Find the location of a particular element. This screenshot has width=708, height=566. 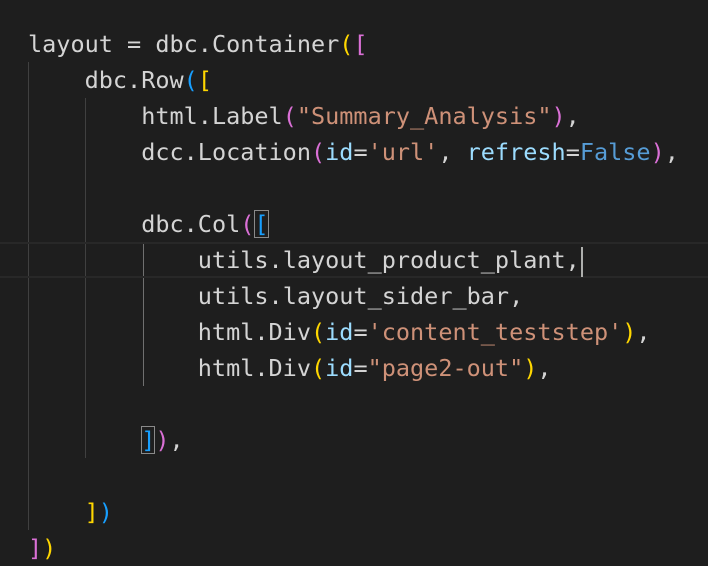

code-line: dcc.Location(id='url', refresh=False), is located at coordinates (354, 152).